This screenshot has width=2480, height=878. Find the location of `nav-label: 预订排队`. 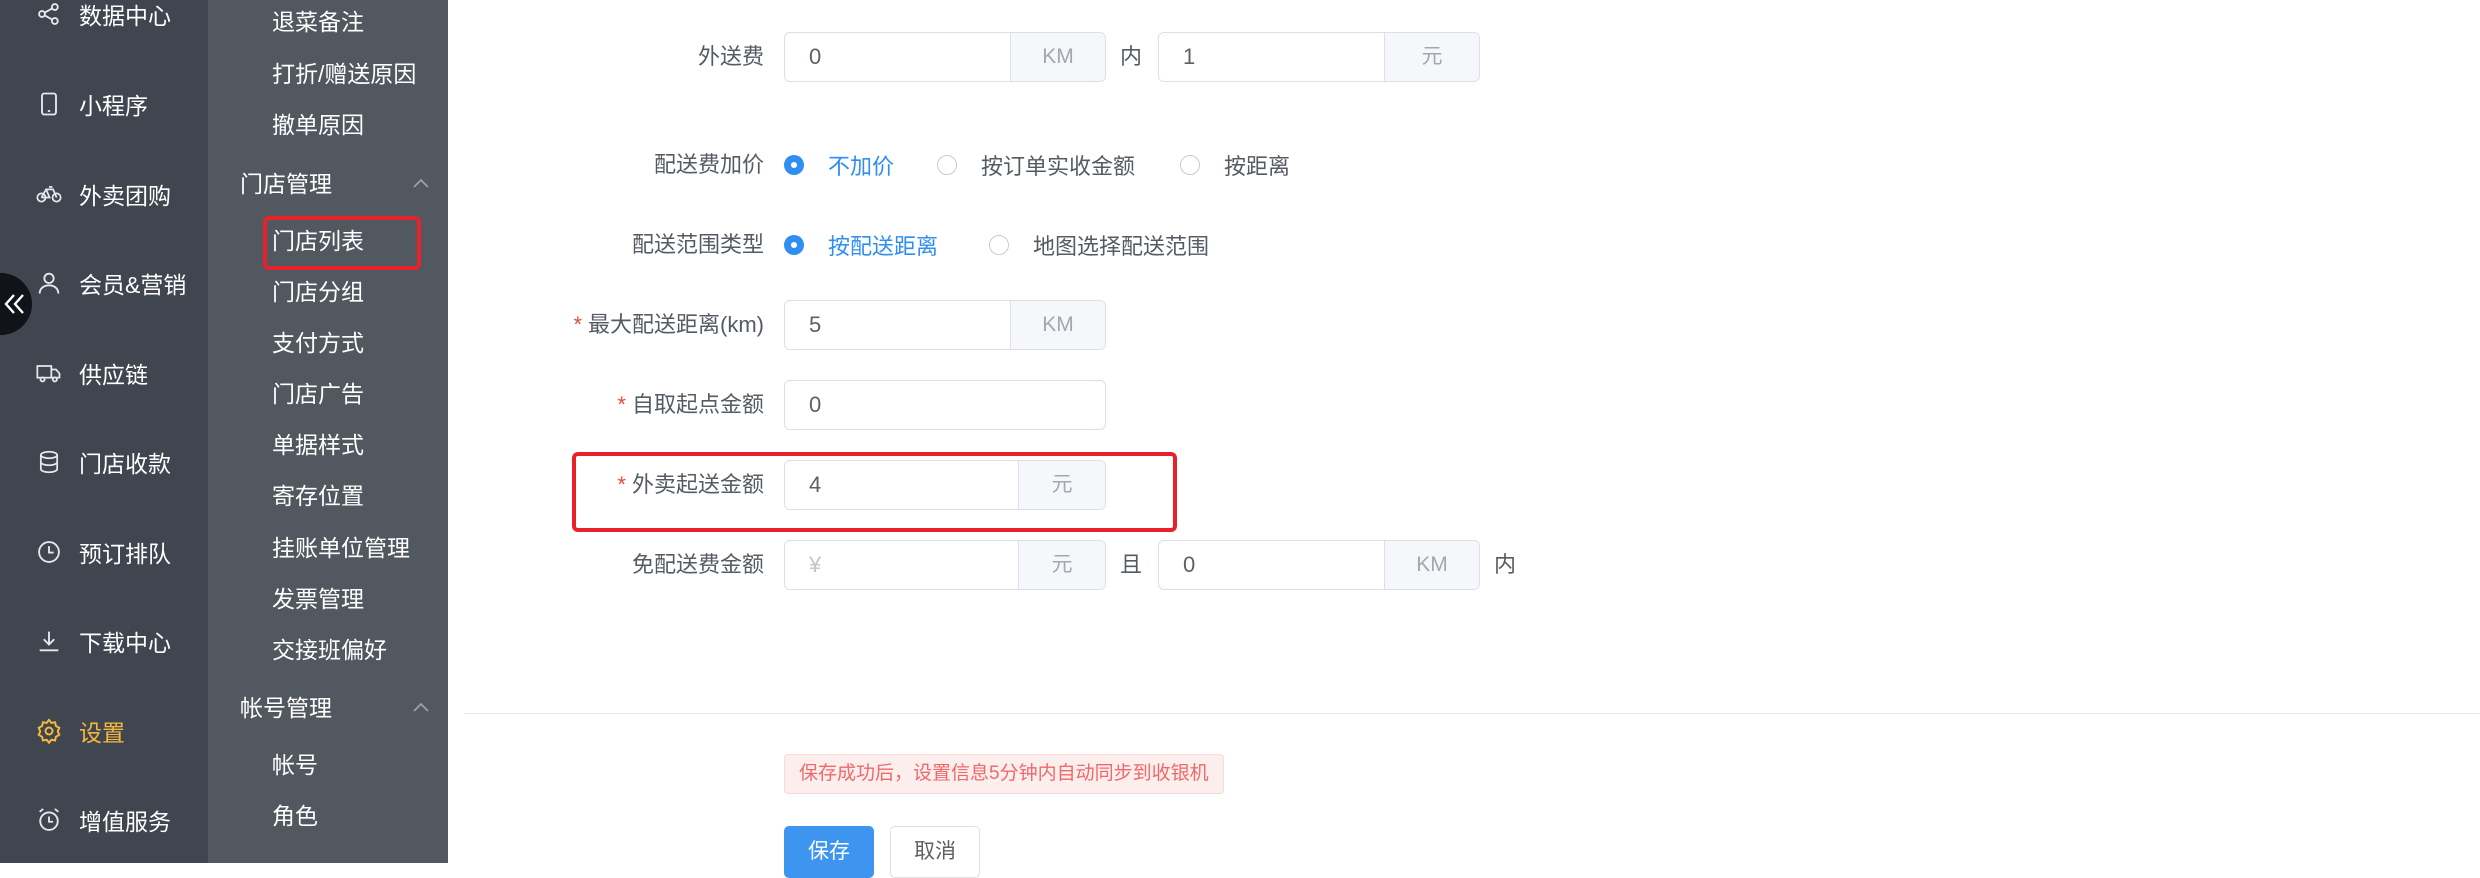

nav-label: 预订排队 is located at coordinates (125, 554).